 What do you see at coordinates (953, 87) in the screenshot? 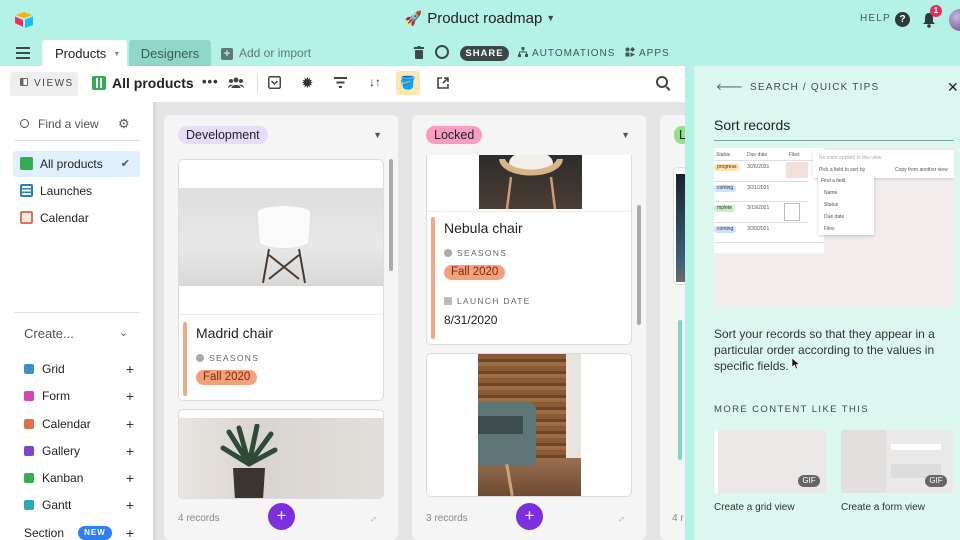
I see `close-icon: ✕` at bounding box center [953, 87].